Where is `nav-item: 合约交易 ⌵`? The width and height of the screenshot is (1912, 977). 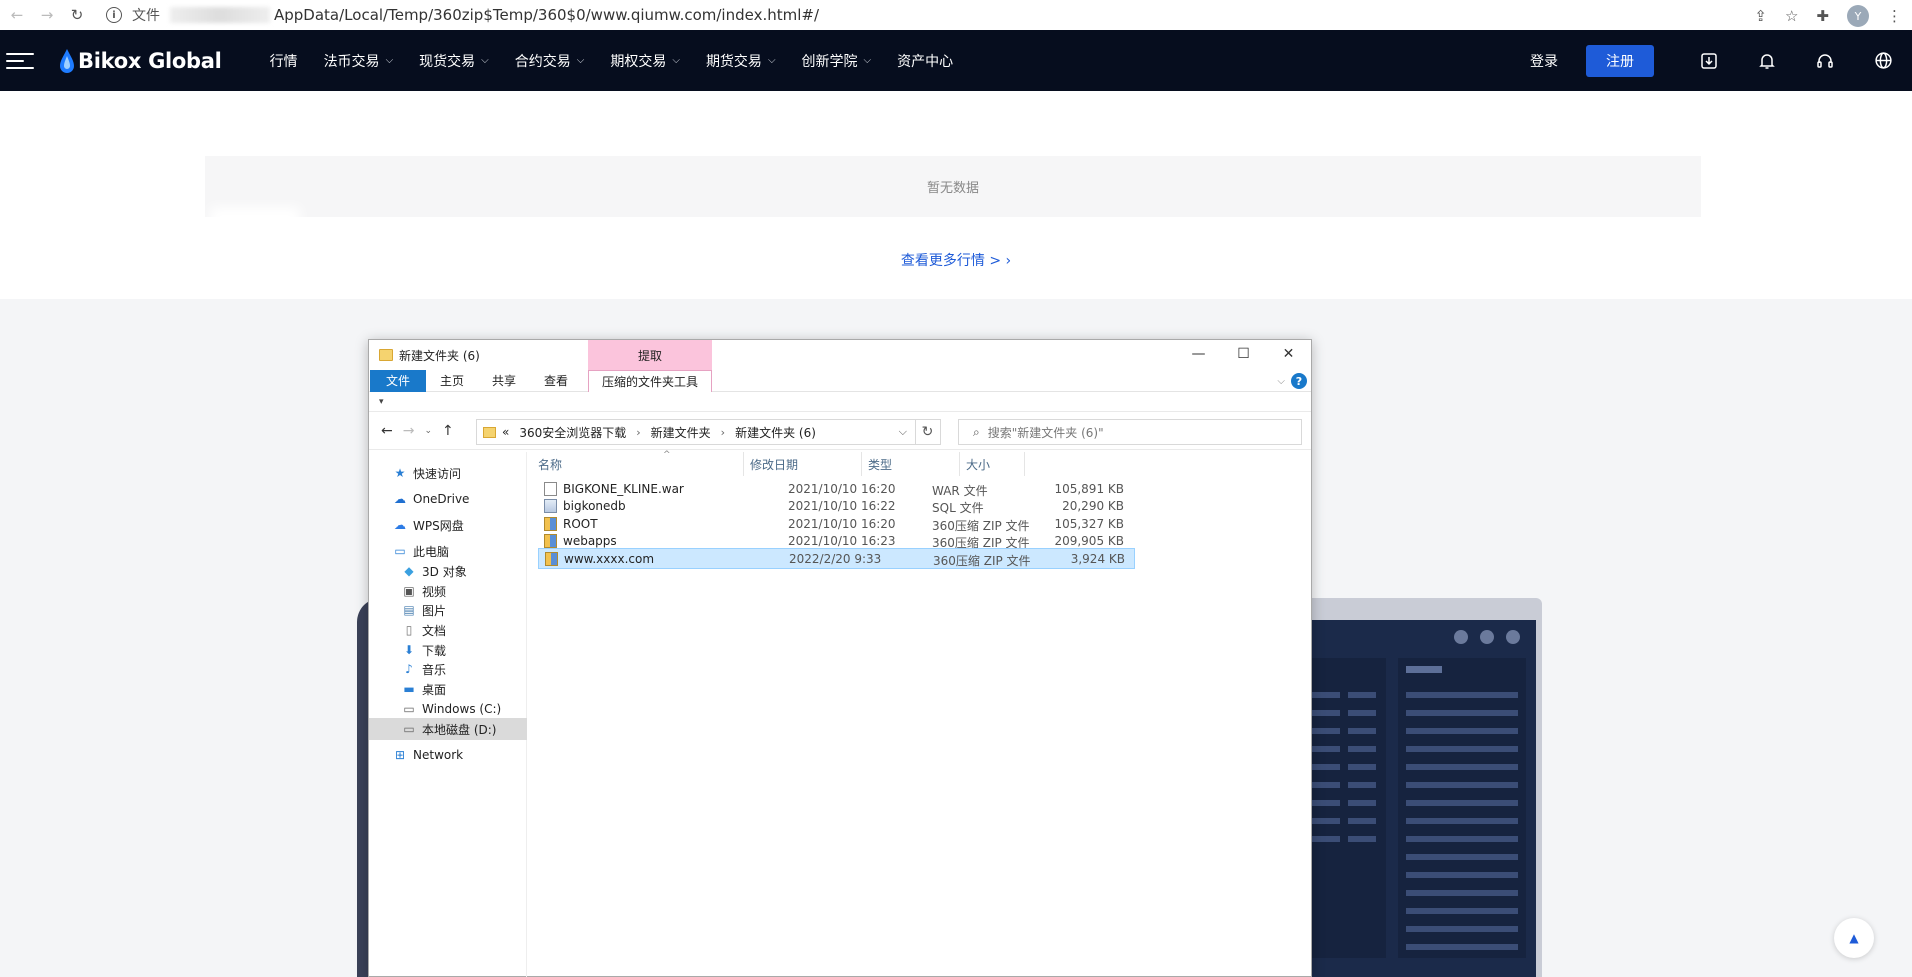
nav-item: 合约交易 ⌵ is located at coordinates (550, 61).